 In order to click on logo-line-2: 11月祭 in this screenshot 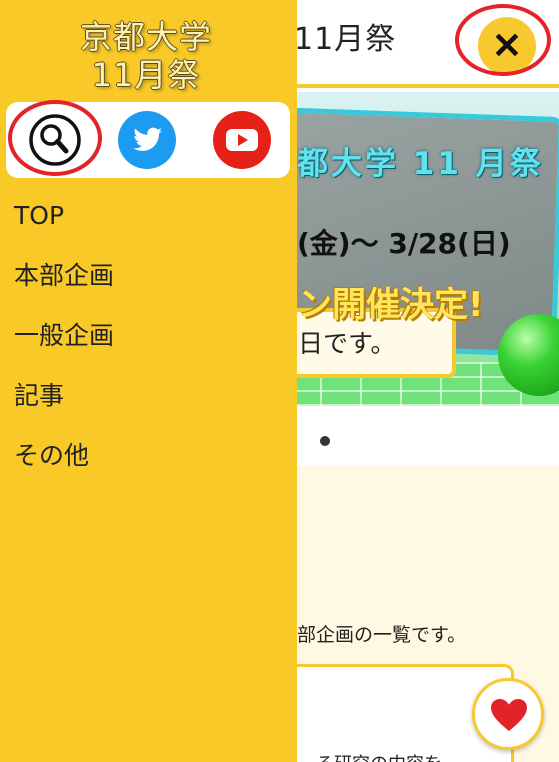, I will do `click(146, 75)`.